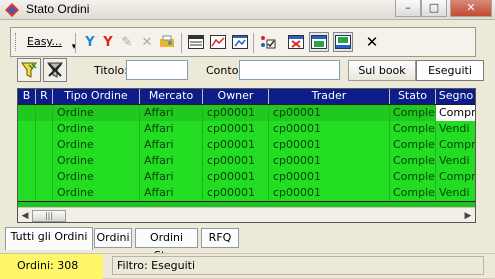  What do you see at coordinates (434, 8) in the screenshot?
I see `maximize-button: □` at bounding box center [434, 8].